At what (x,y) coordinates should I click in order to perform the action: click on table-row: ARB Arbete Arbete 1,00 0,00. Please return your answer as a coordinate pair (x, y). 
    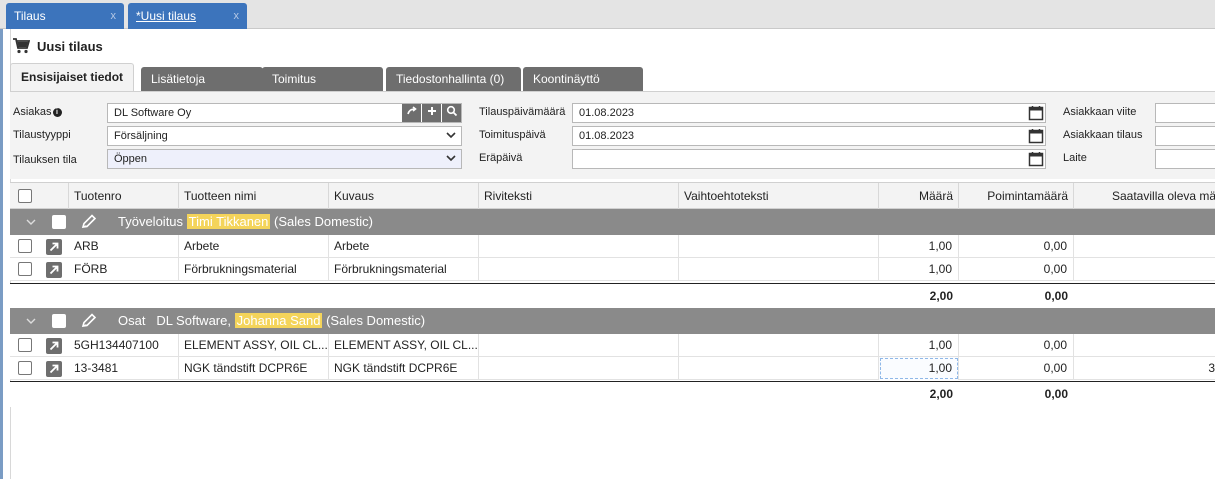
    Looking at the image, I should click on (612, 246).